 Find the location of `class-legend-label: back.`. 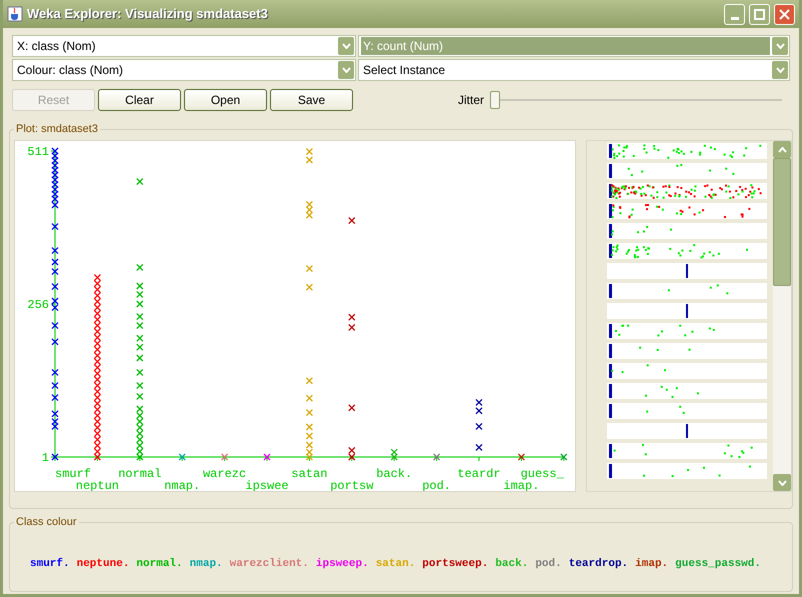

class-legend-label: back. is located at coordinates (511, 564).